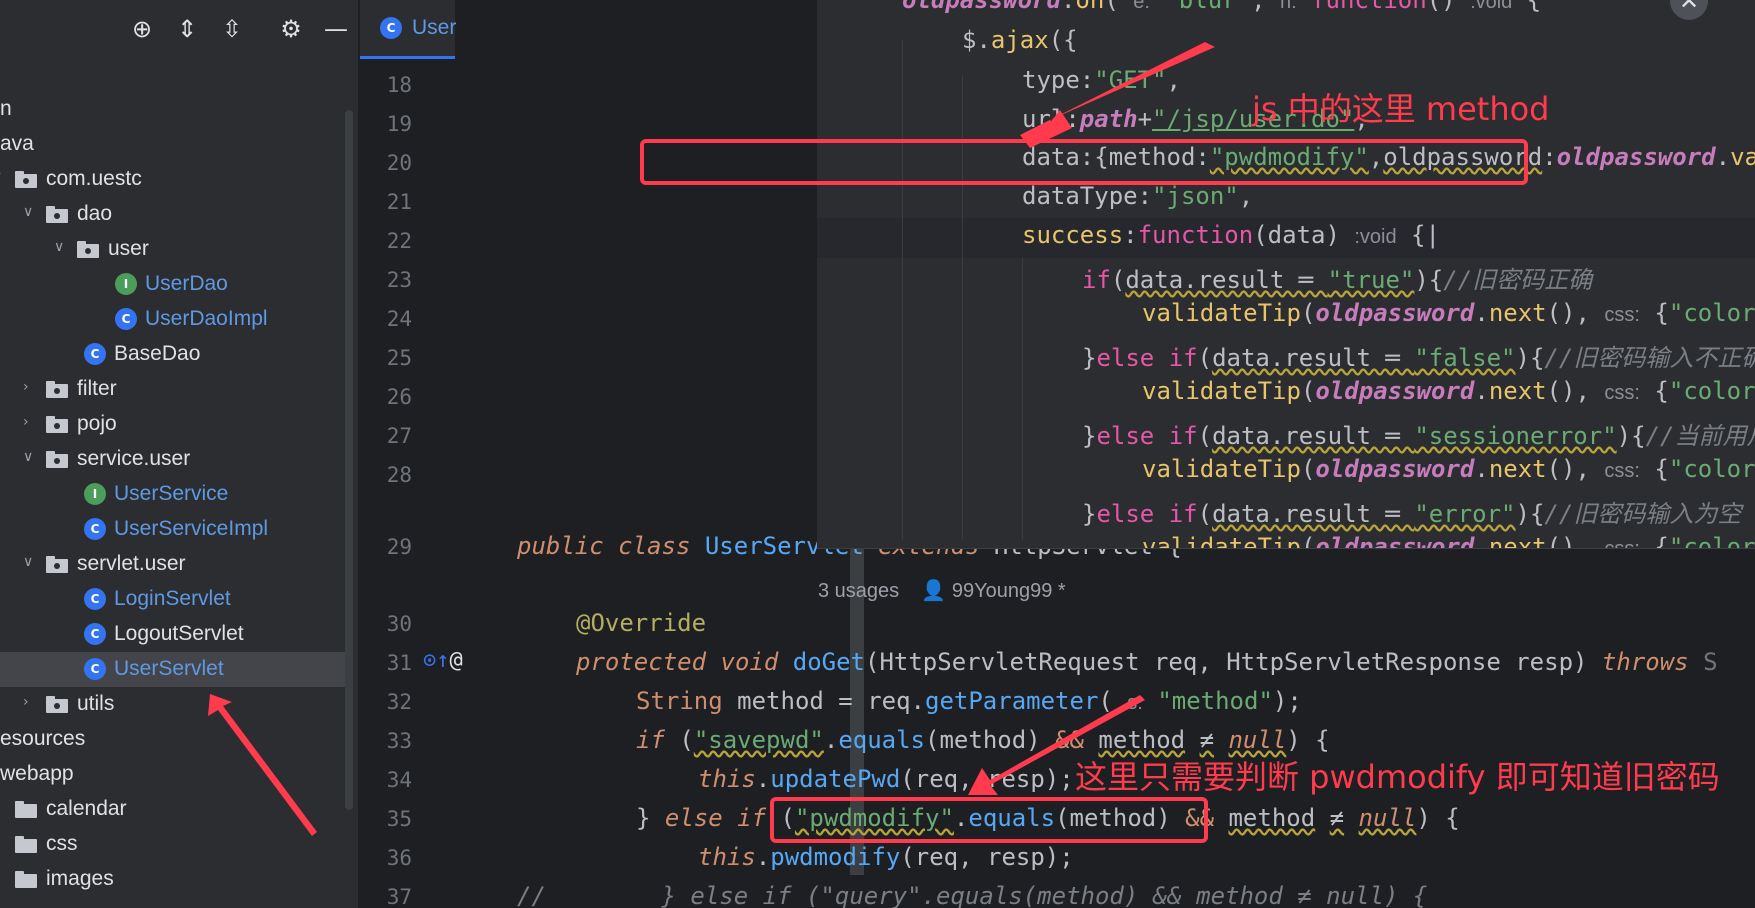  What do you see at coordinates (26, 844) in the screenshot?
I see `folder-icon` at bounding box center [26, 844].